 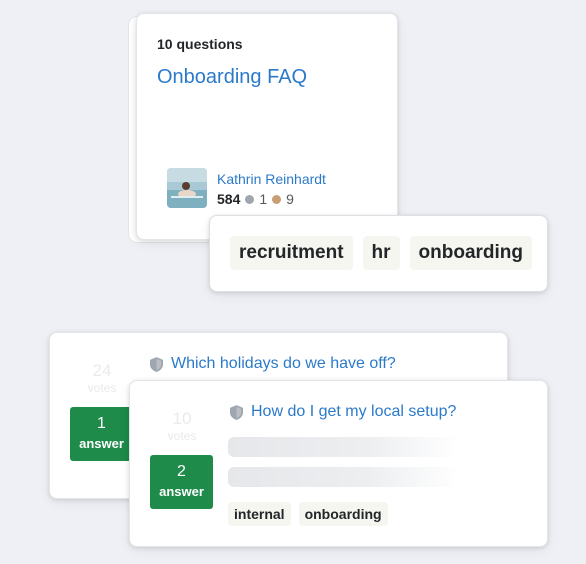 What do you see at coordinates (291, 253) in the screenshot?
I see `tag-recruitment: recruitment` at bounding box center [291, 253].